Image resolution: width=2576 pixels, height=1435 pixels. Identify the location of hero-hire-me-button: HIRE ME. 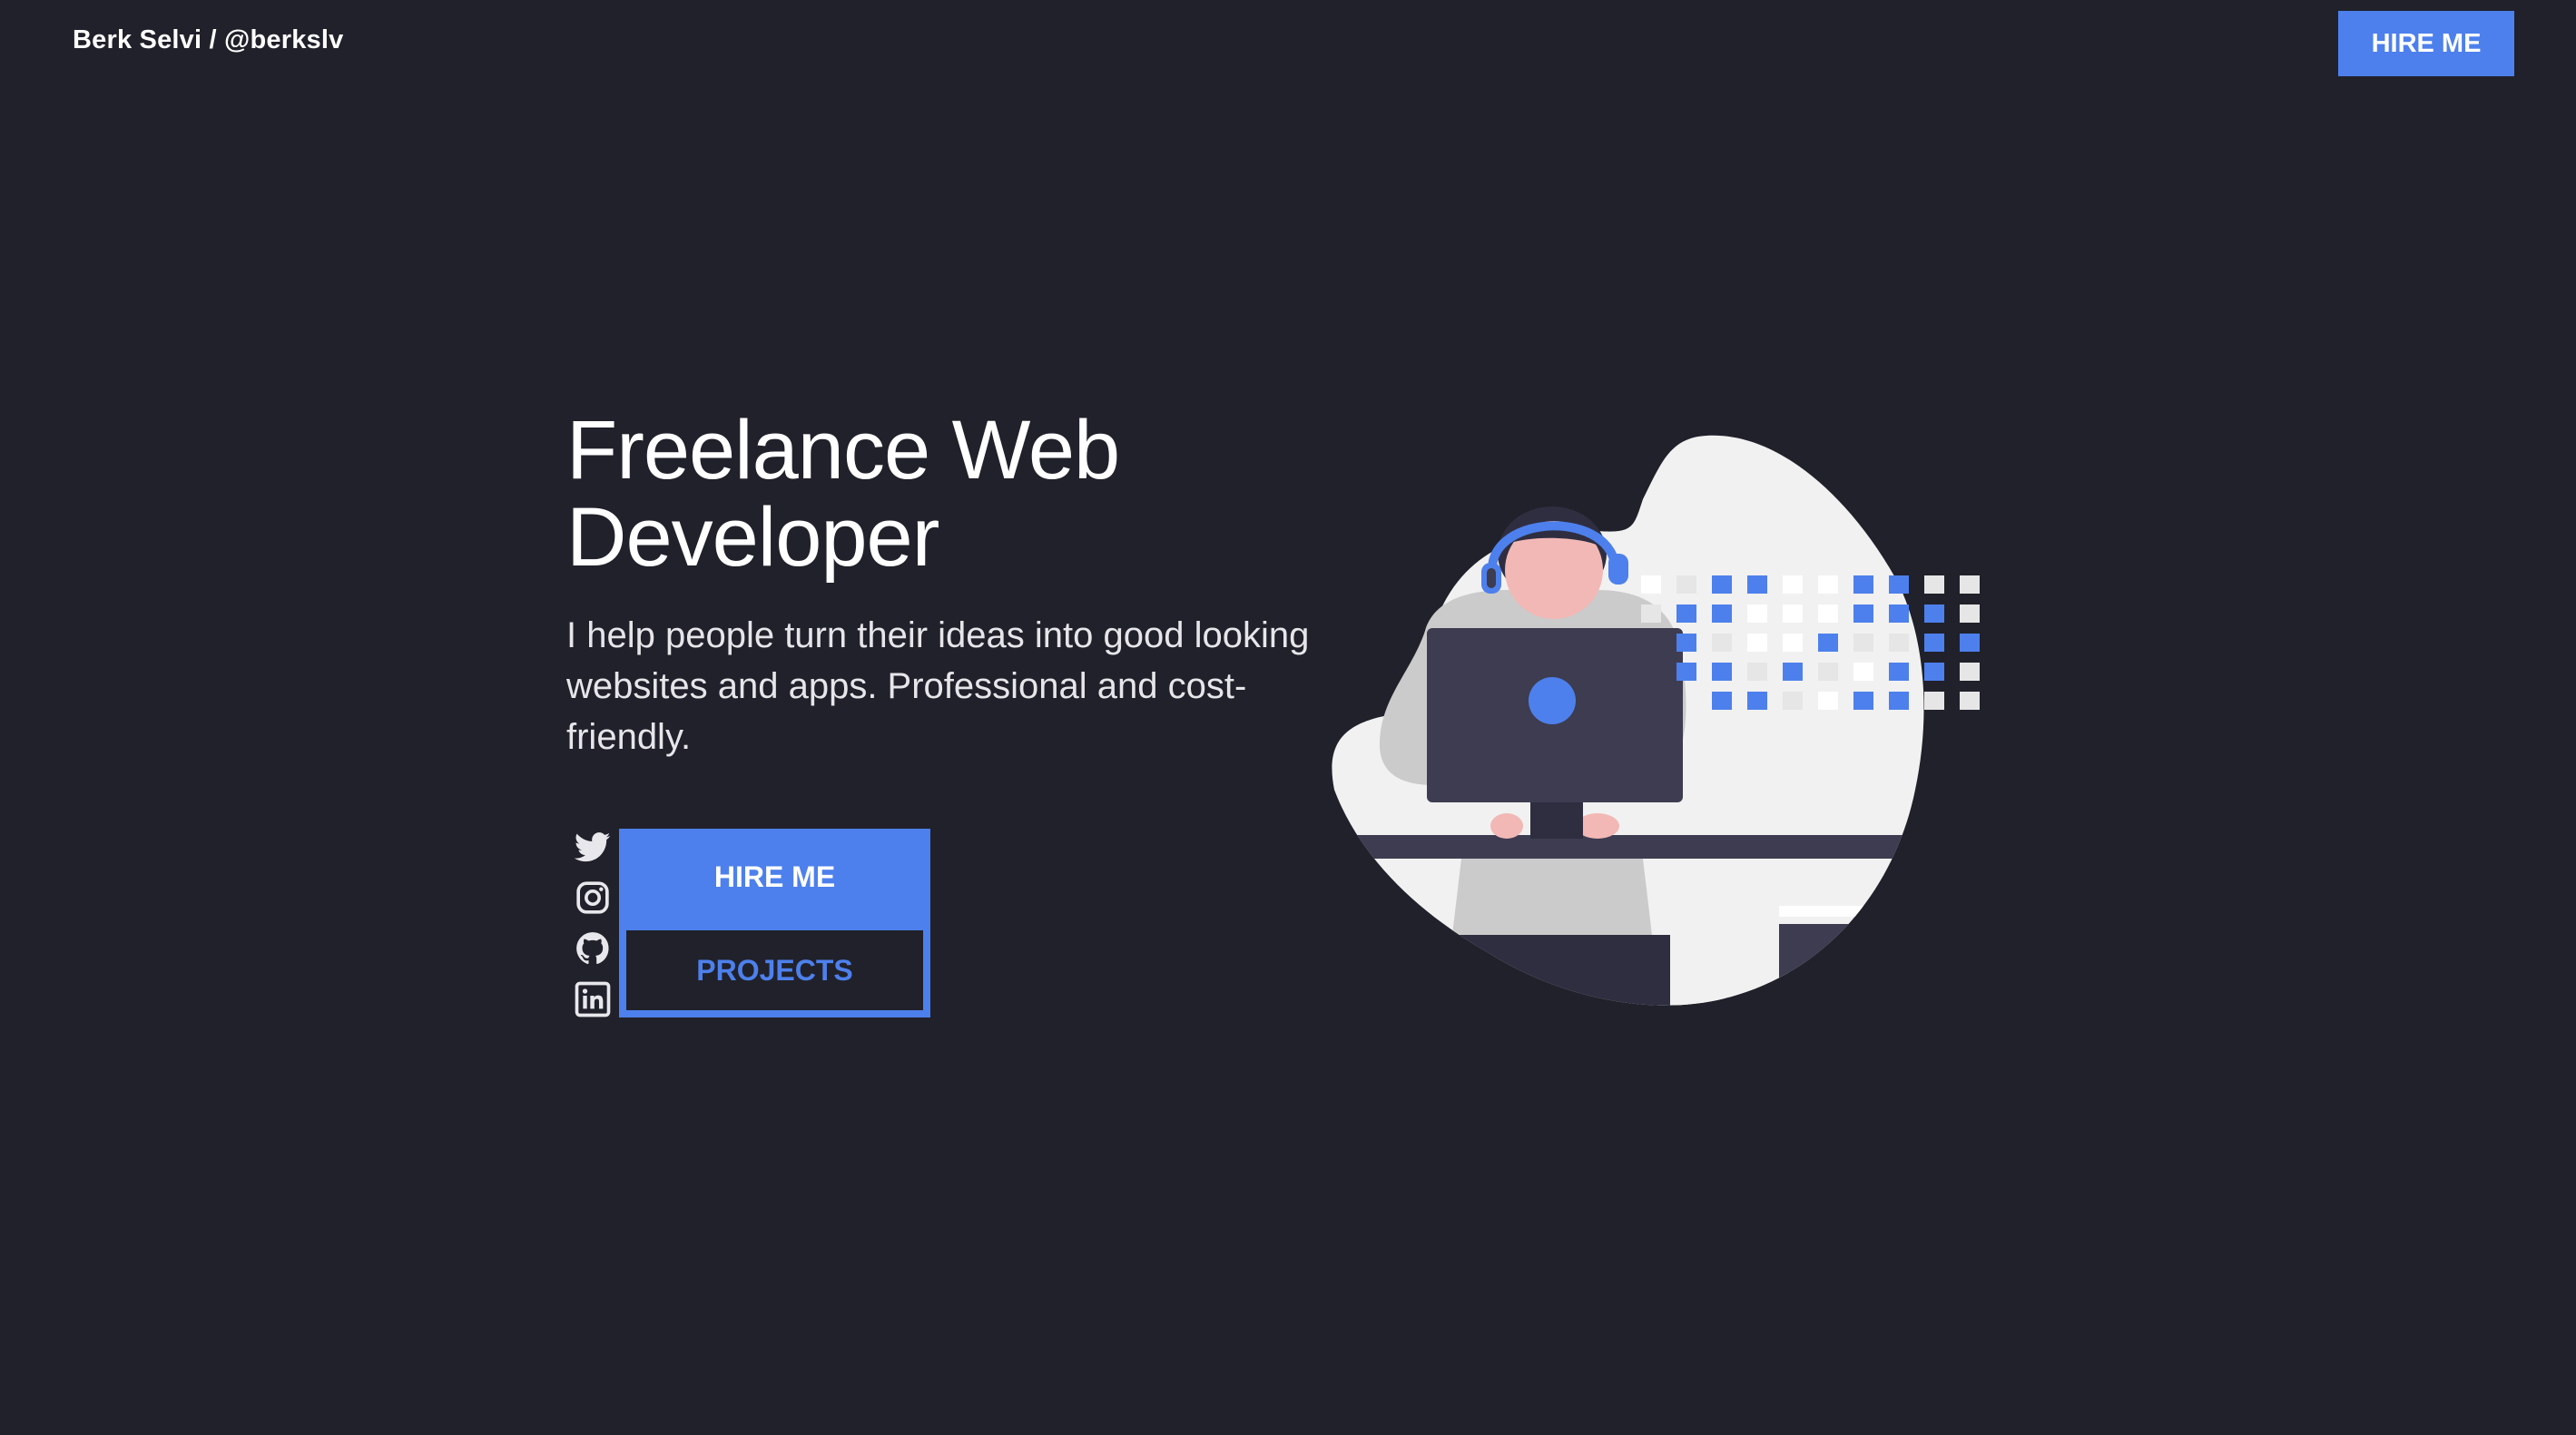
(774, 877).